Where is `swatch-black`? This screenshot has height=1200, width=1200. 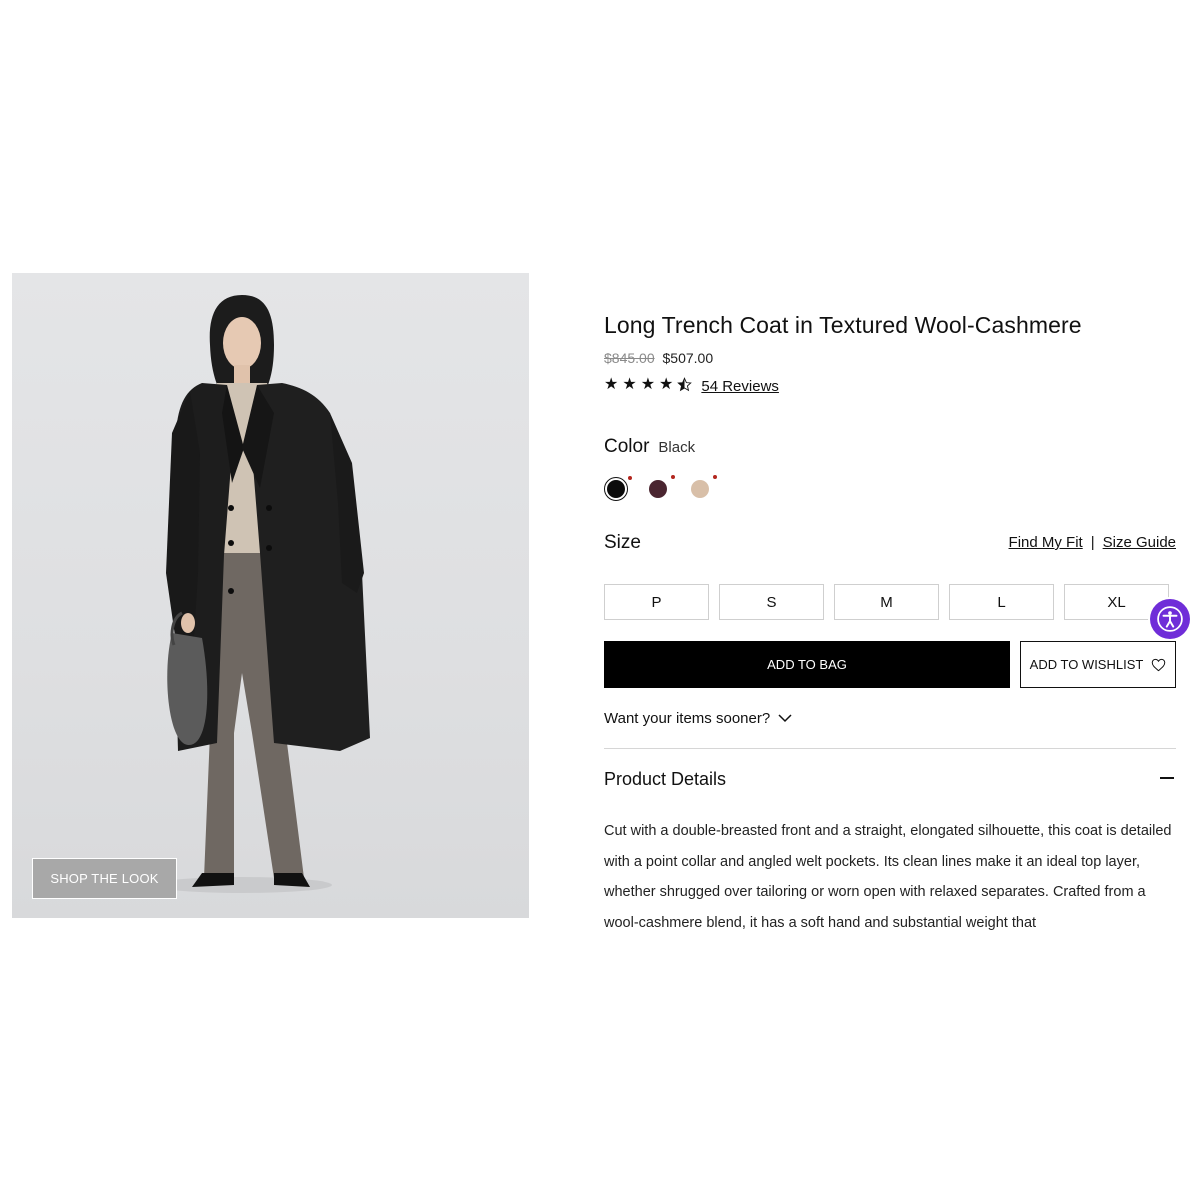
swatch-black is located at coordinates (618, 488).